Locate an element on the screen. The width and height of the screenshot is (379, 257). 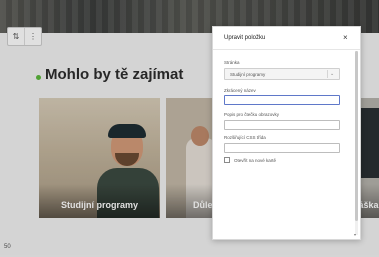
page-select-value: Studijní programy is located at coordinates (248, 74).